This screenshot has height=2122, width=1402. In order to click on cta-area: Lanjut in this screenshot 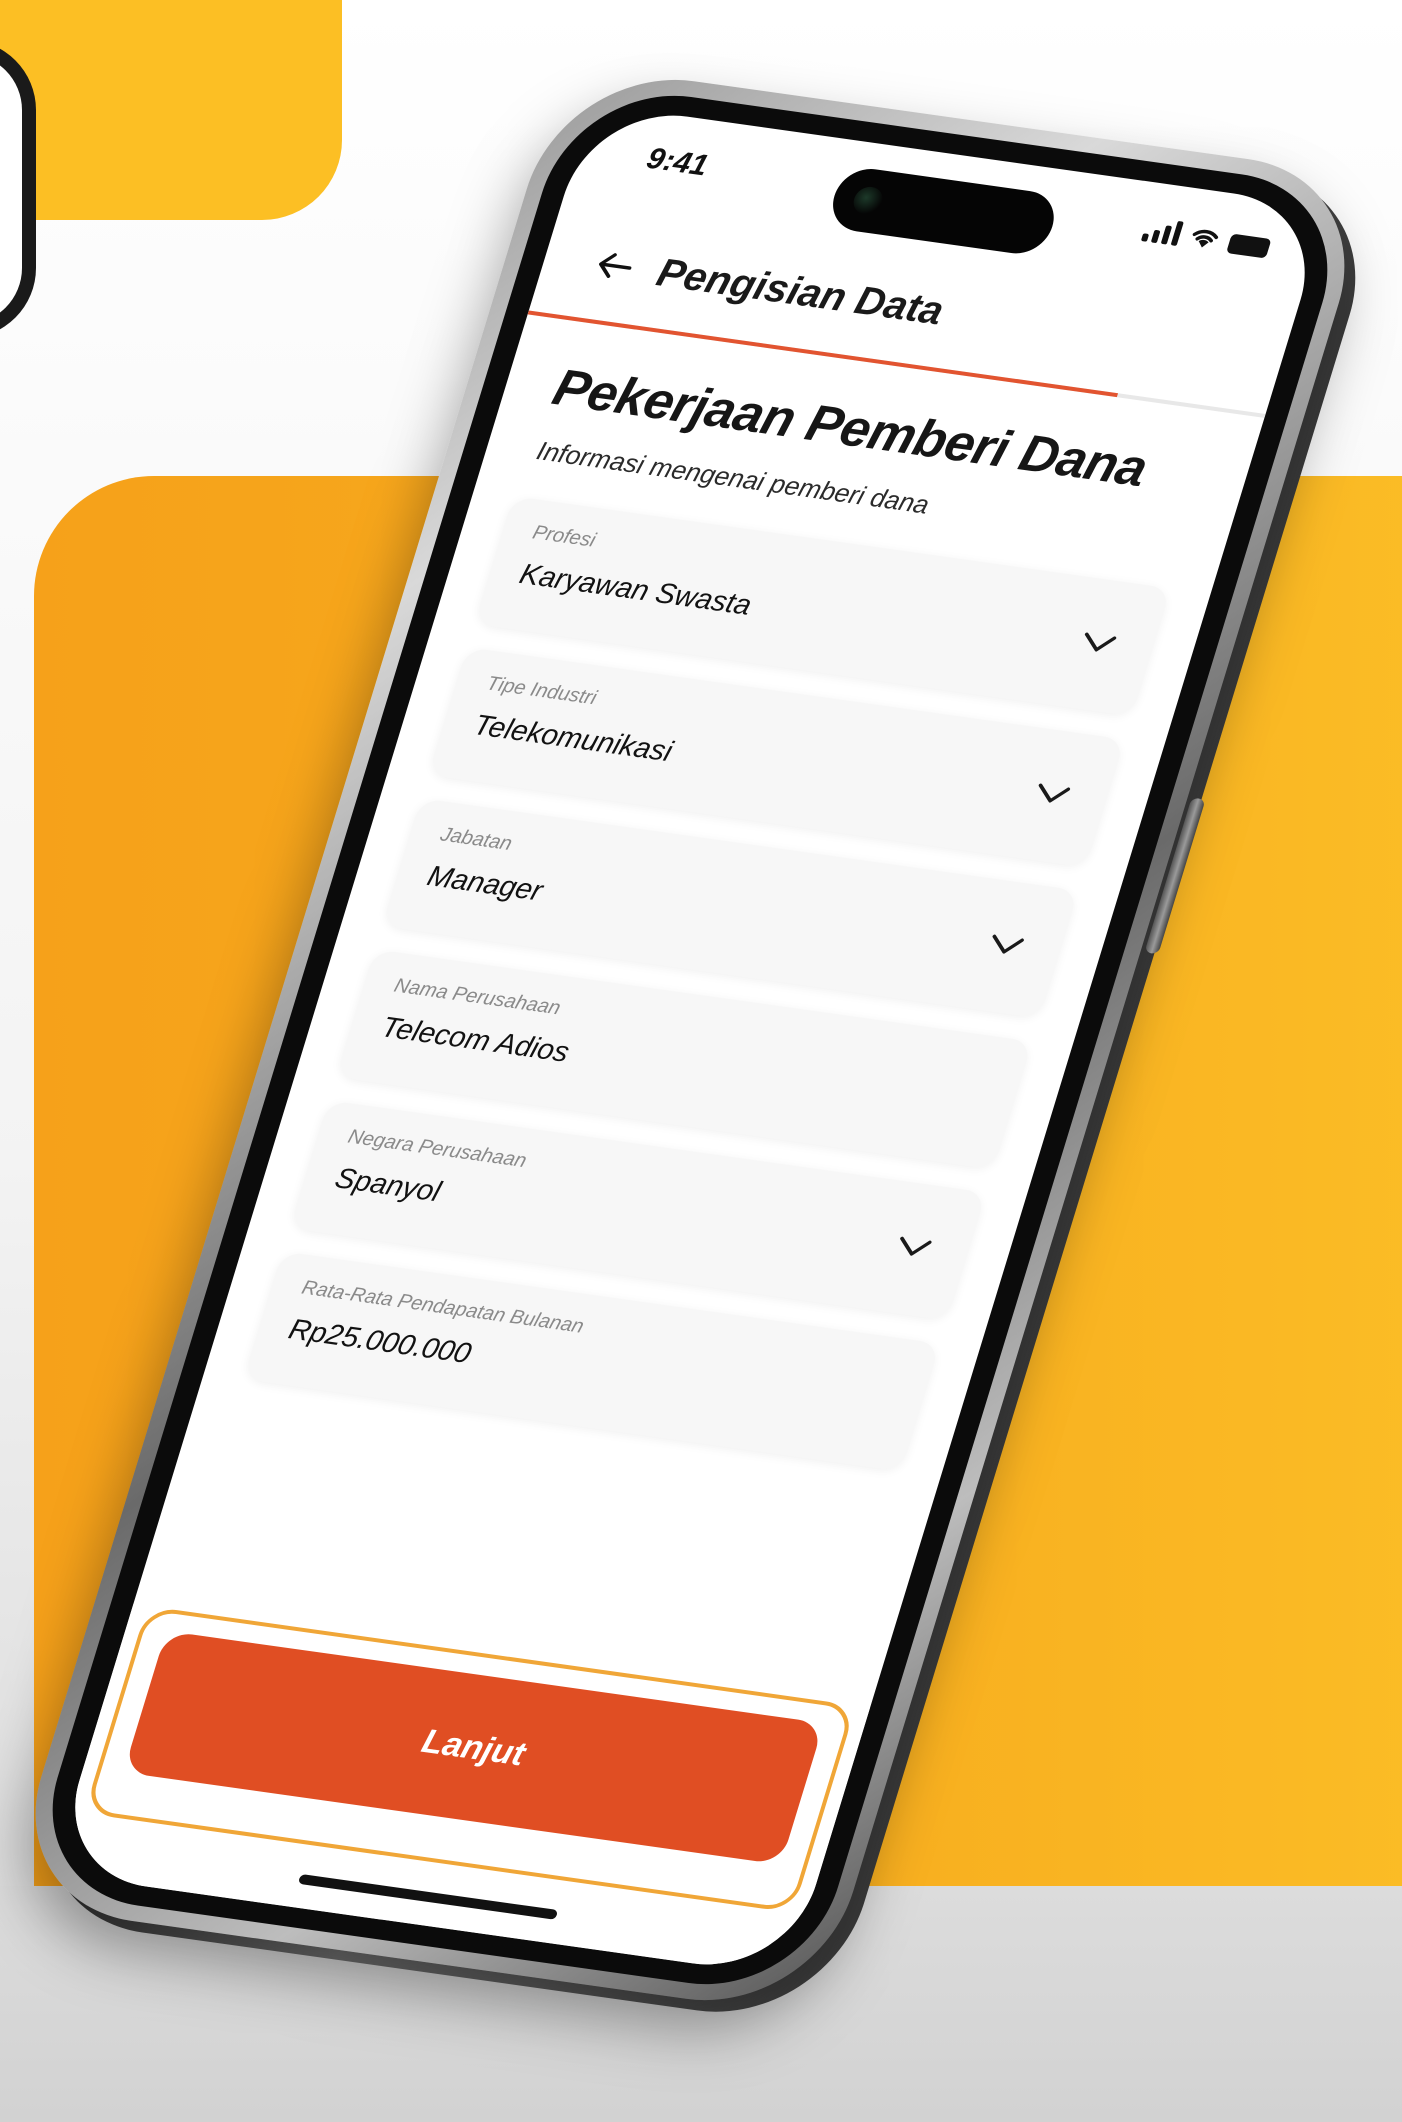, I will do `click(461, 1790)`.